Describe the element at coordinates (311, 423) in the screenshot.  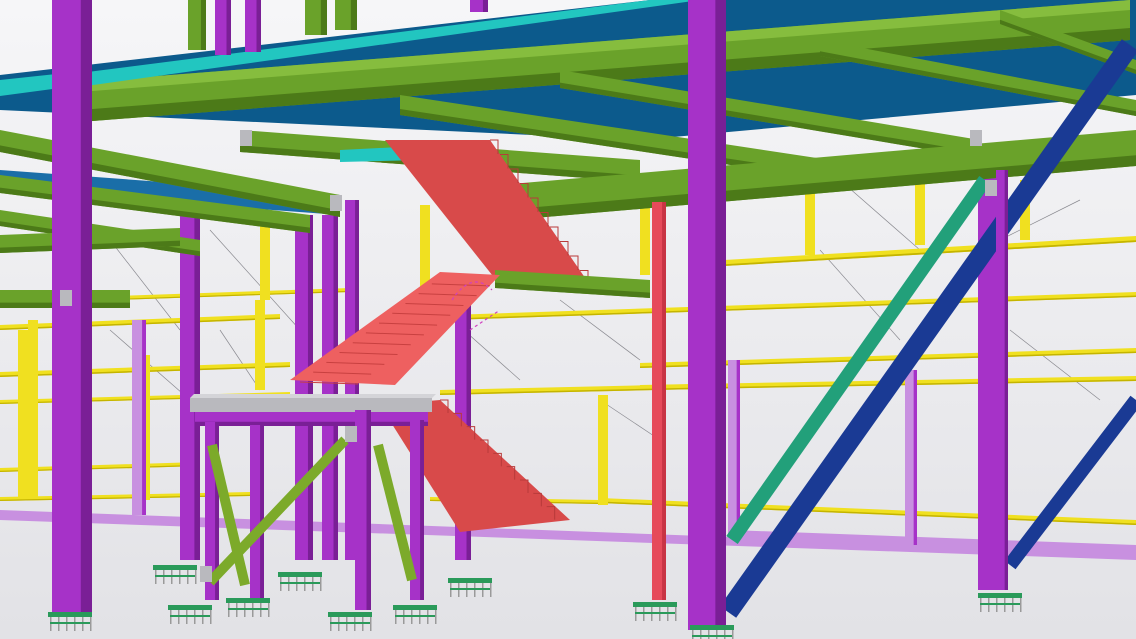
I see `platform-beam-bottom` at that location.